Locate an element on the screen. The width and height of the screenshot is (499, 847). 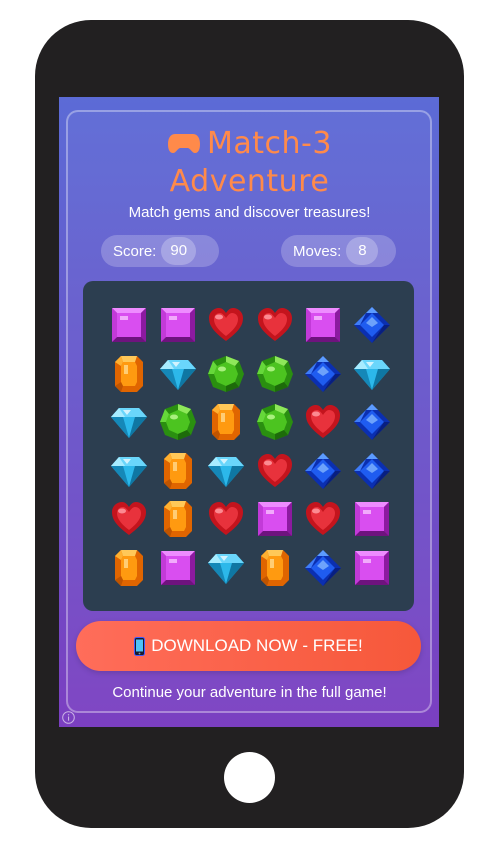
home-button is located at coordinates (249, 777).